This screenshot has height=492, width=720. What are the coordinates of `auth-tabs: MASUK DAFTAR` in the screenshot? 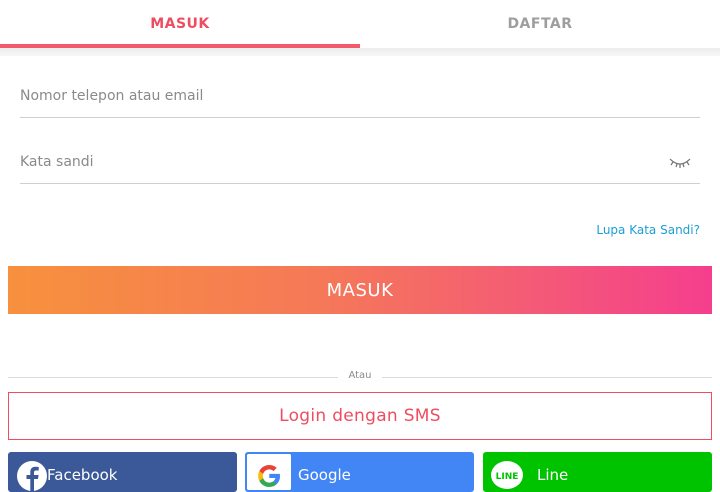 It's located at (360, 24).